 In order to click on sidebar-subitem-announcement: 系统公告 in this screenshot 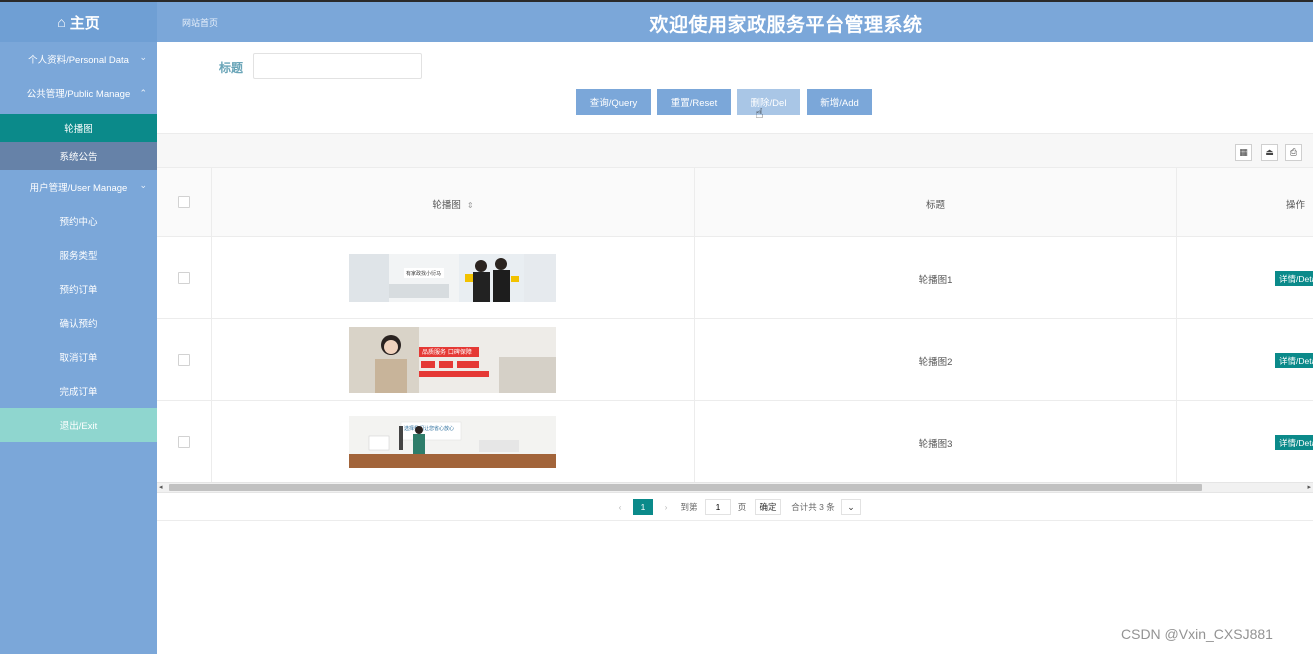, I will do `click(78, 156)`.